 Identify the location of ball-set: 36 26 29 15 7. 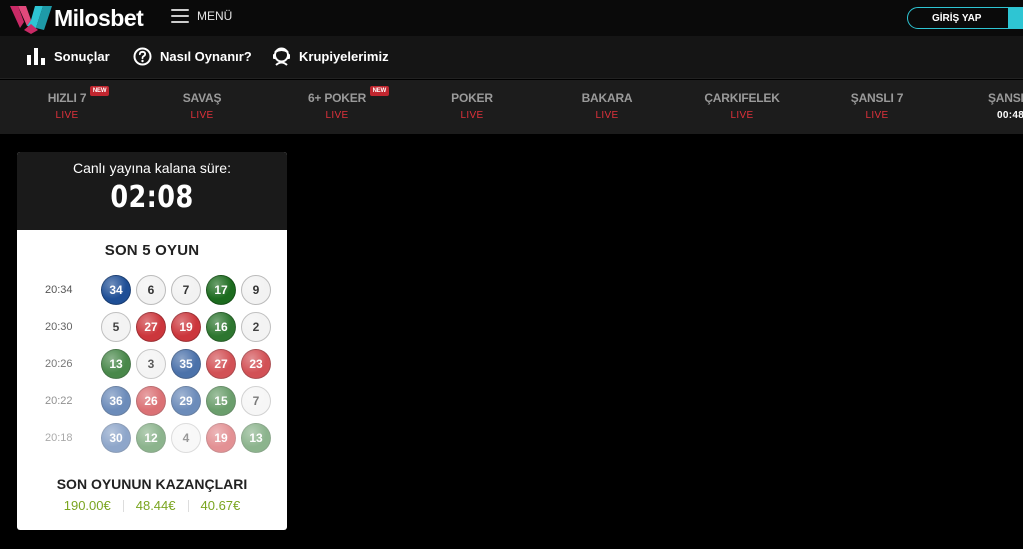
(186, 400).